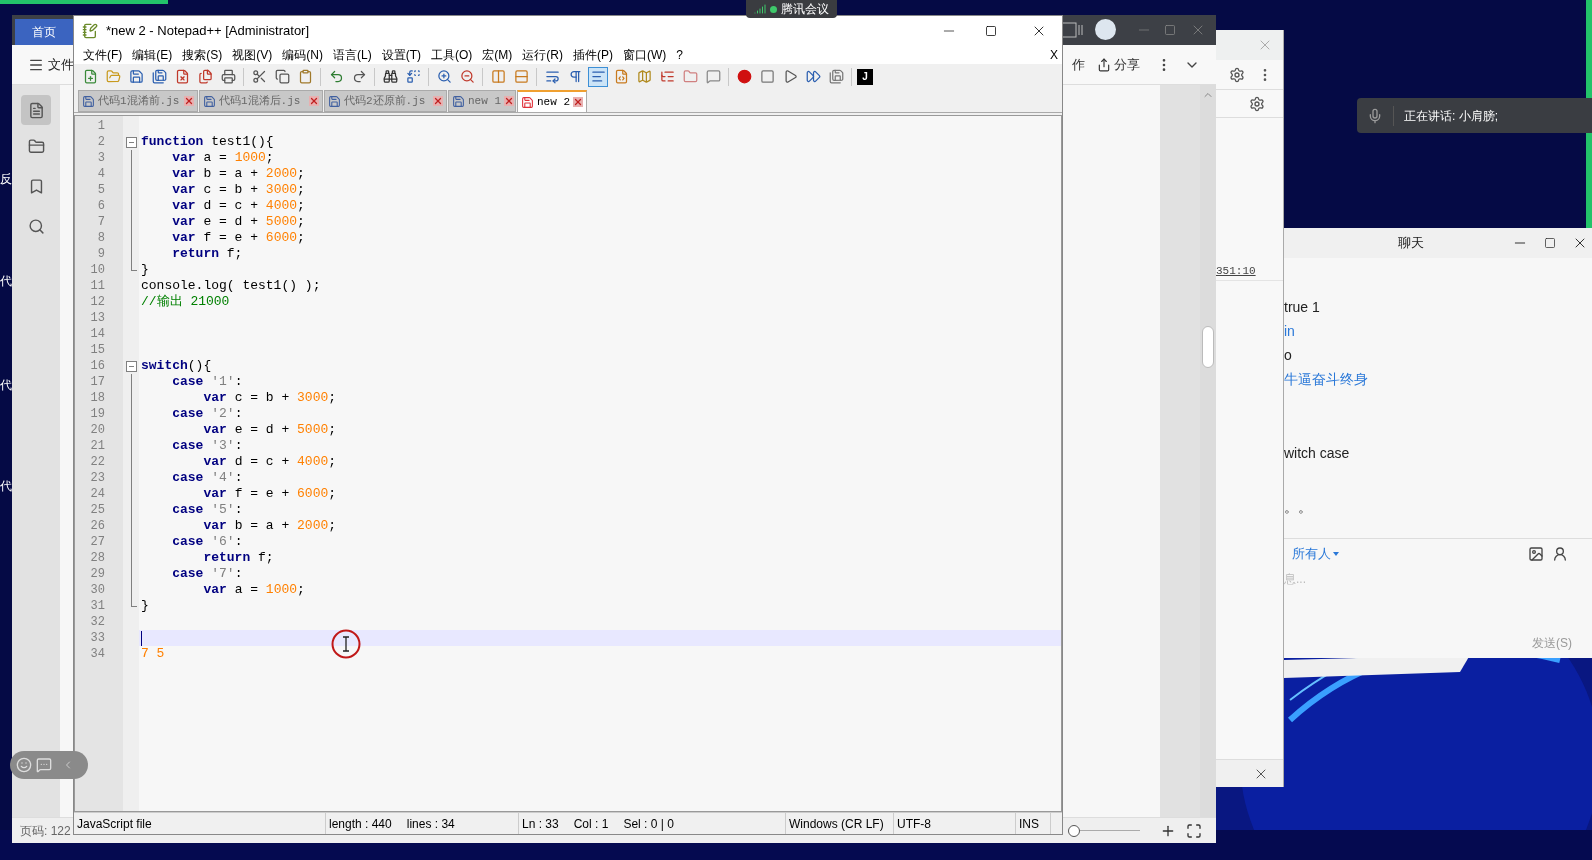 The image size is (1592, 860). I want to click on document-icon, so click(36, 110).